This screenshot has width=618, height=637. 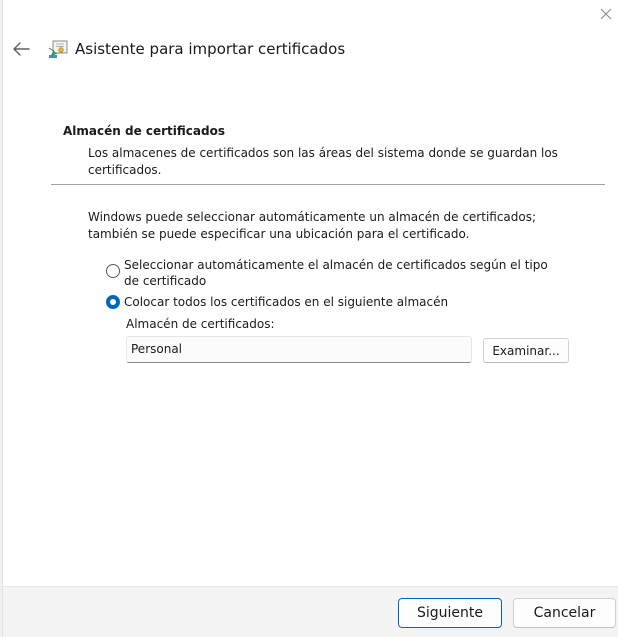 I want to click on store-input: Personal, so click(x=299, y=349).